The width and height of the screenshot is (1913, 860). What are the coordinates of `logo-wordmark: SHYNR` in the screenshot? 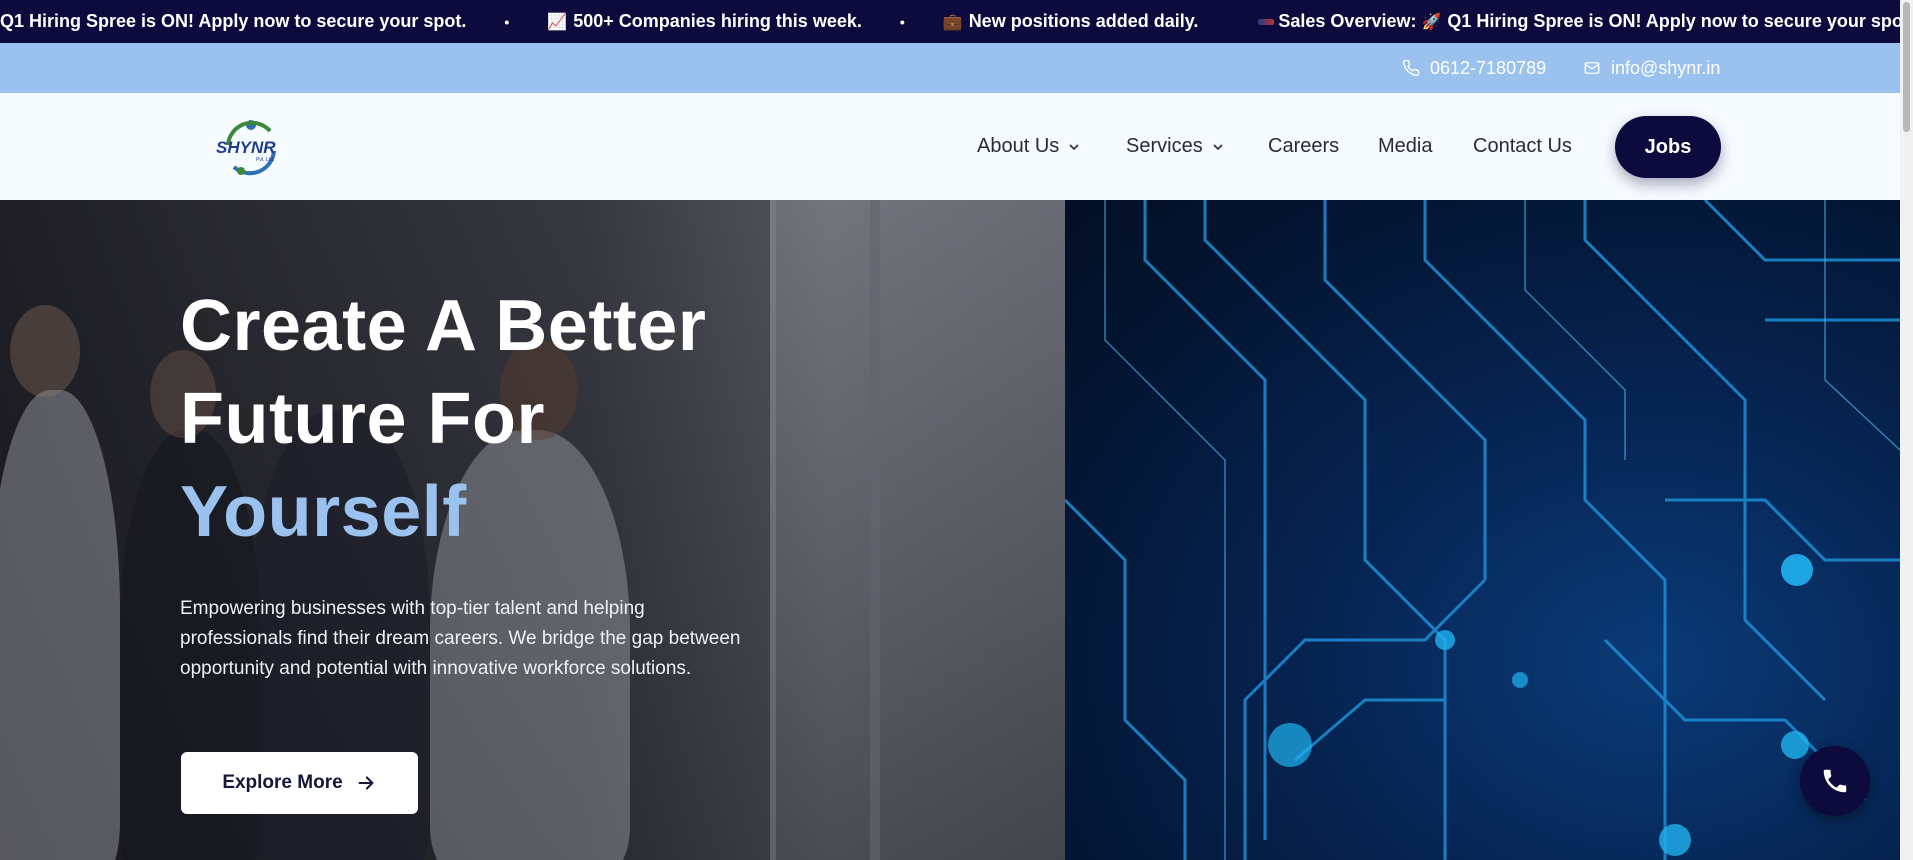 It's located at (246, 147).